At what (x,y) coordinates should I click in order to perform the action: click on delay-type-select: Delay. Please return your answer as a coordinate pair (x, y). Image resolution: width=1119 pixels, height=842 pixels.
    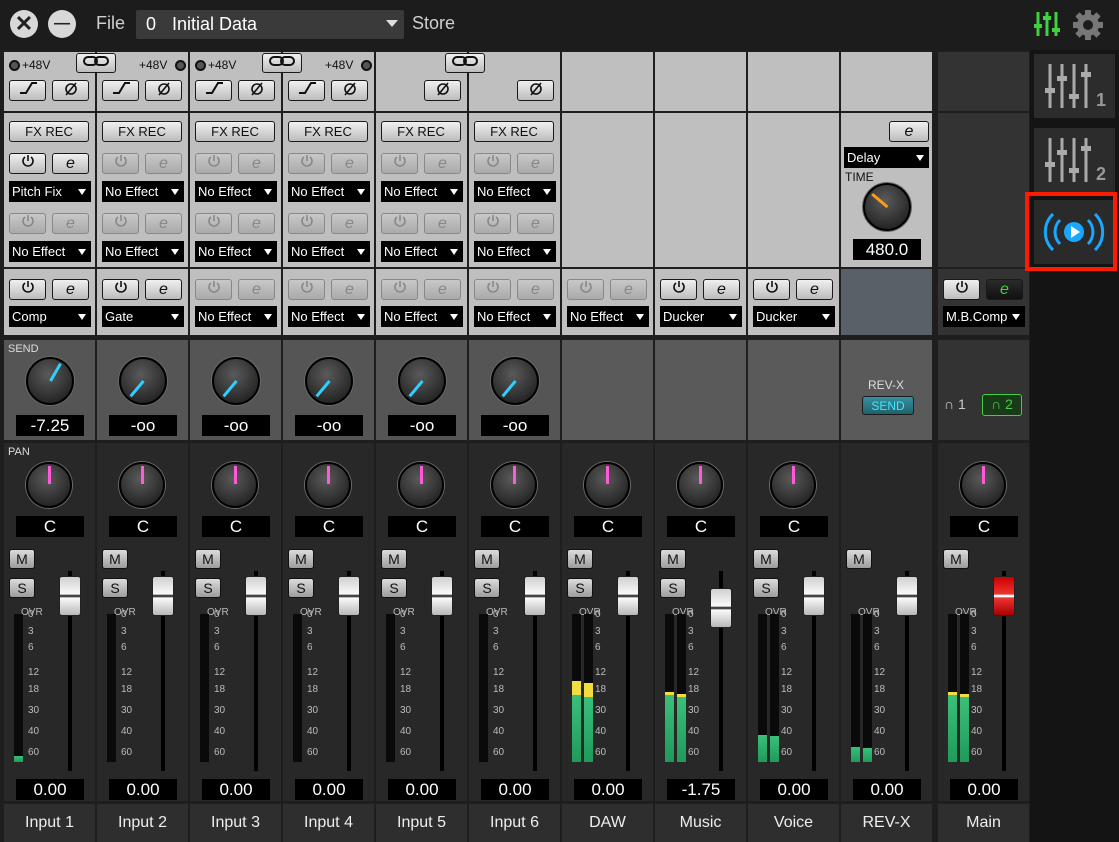
    Looking at the image, I should click on (886, 157).